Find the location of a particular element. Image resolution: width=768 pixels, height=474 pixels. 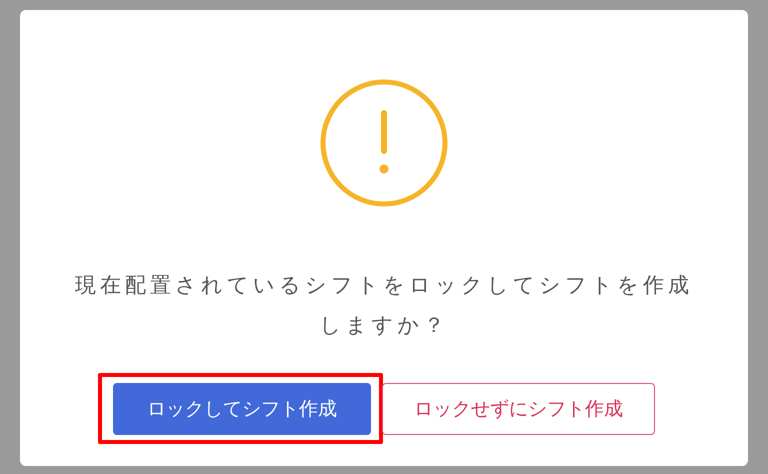

create-button: ロックしてシフト作成 is located at coordinates (242, 409).